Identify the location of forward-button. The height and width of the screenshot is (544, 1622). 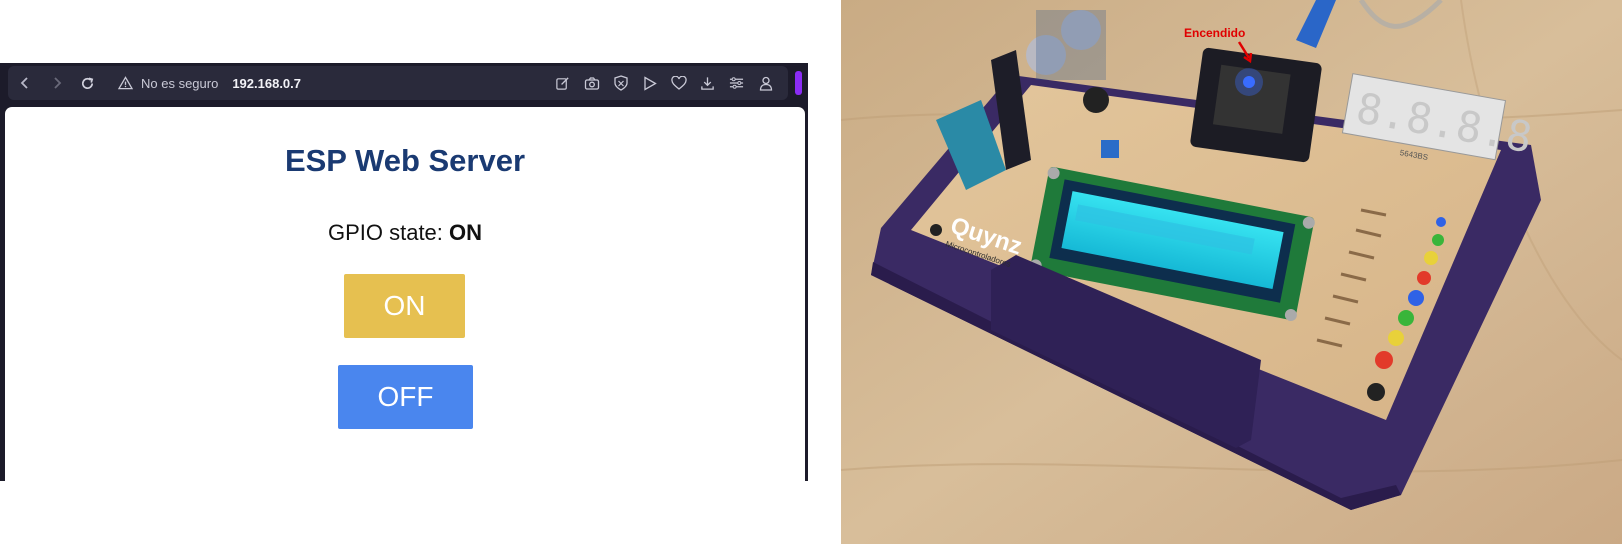
(57, 83).